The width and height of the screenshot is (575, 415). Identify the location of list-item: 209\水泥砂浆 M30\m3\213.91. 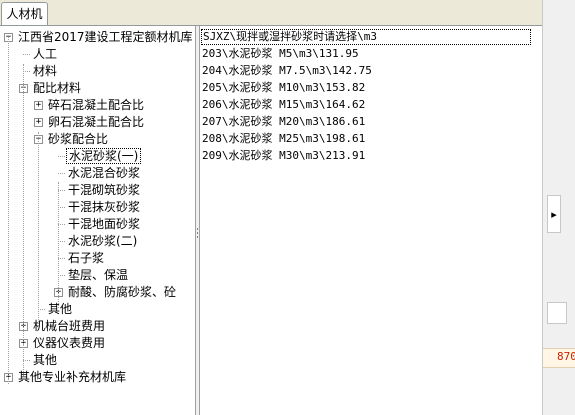
(283, 156).